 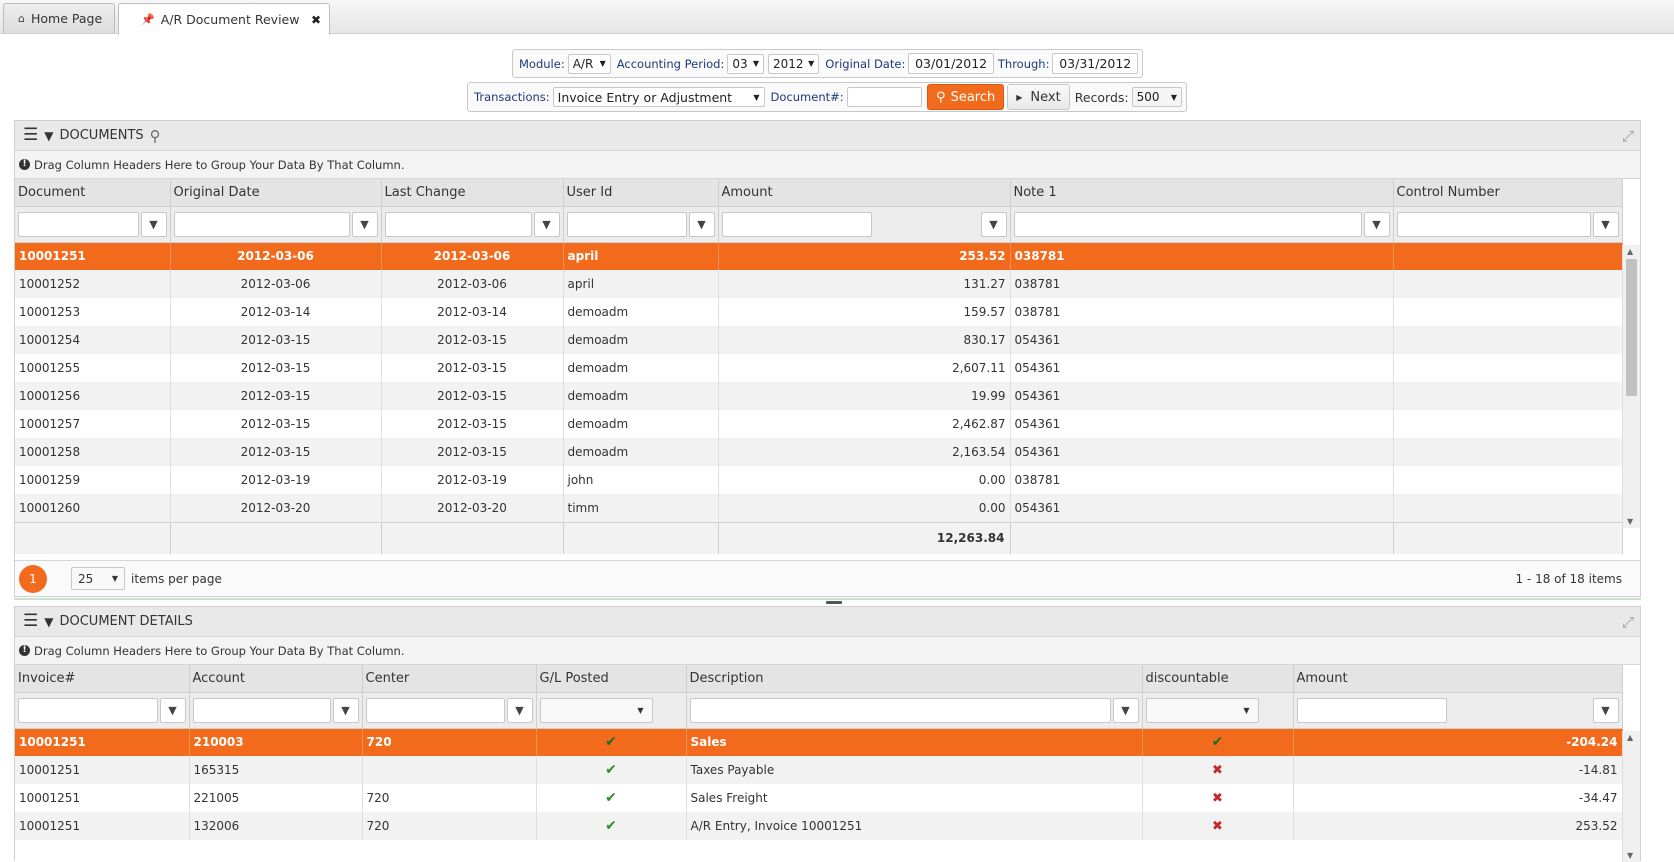 I want to click on splitter-grip, so click(x=834, y=602).